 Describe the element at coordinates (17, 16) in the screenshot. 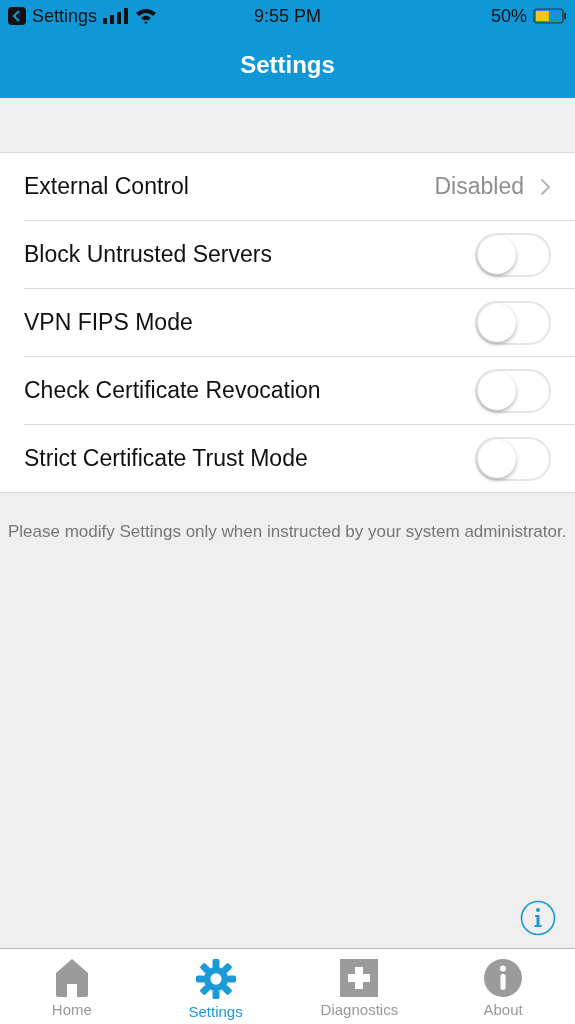

I see `back-icon` at that location.